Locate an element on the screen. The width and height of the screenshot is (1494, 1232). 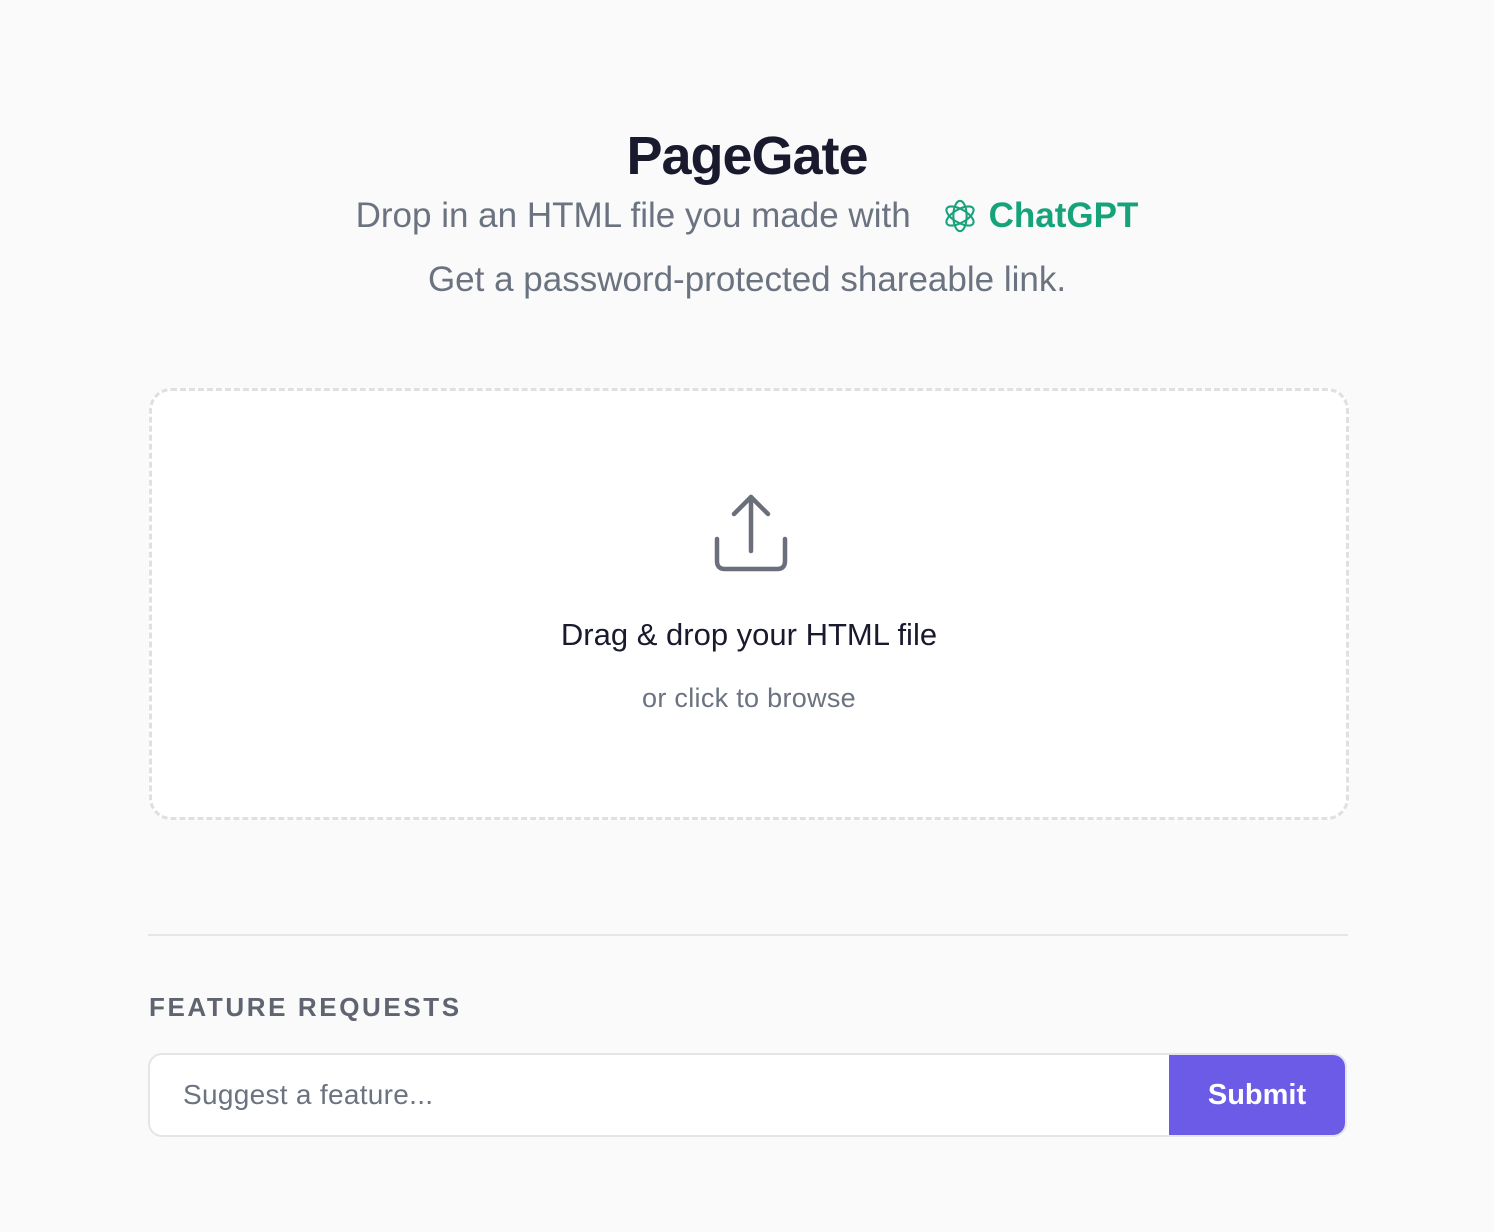
submit-button: Submit is located at coordinates (1257, 1095).